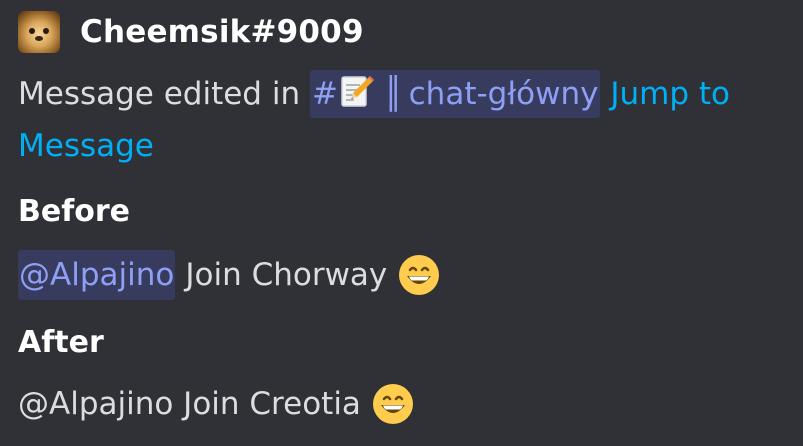 This screenshot has width=803, height=446. Describe the element at coordinates (39, 32) in the screenshot. I see `dog-avatar` at that location.